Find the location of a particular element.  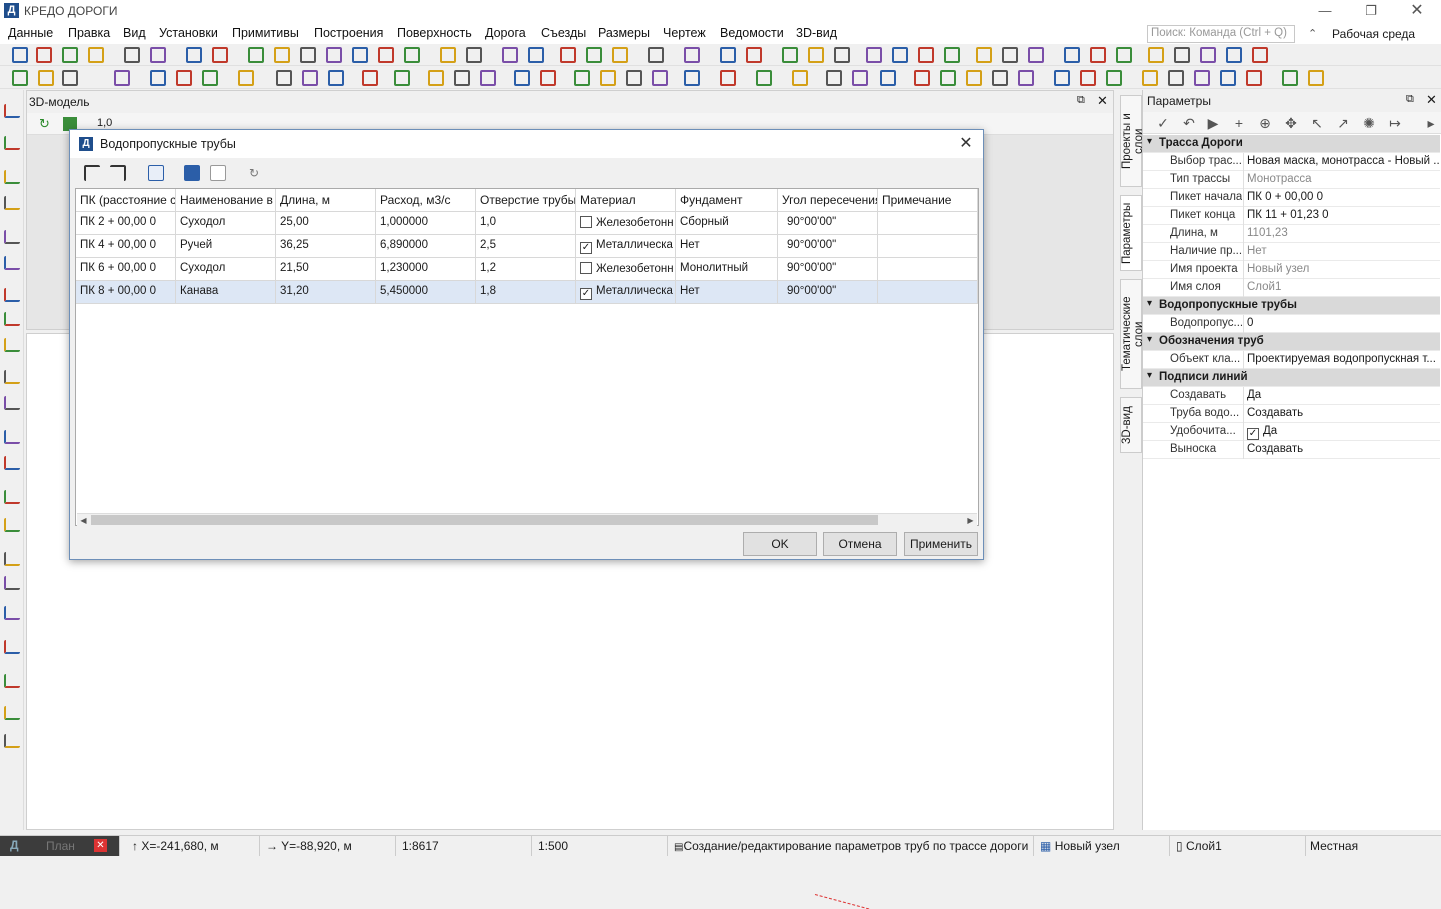

hole-cell: 2,5 is located at coordinates (526, 246).